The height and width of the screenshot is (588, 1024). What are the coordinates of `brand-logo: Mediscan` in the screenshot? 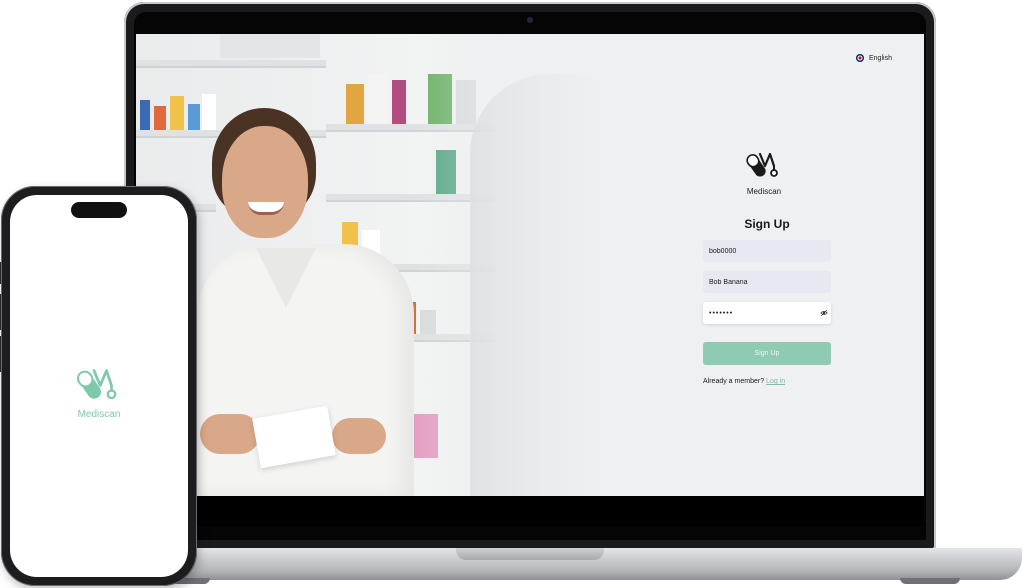 It's located at (764, 172).